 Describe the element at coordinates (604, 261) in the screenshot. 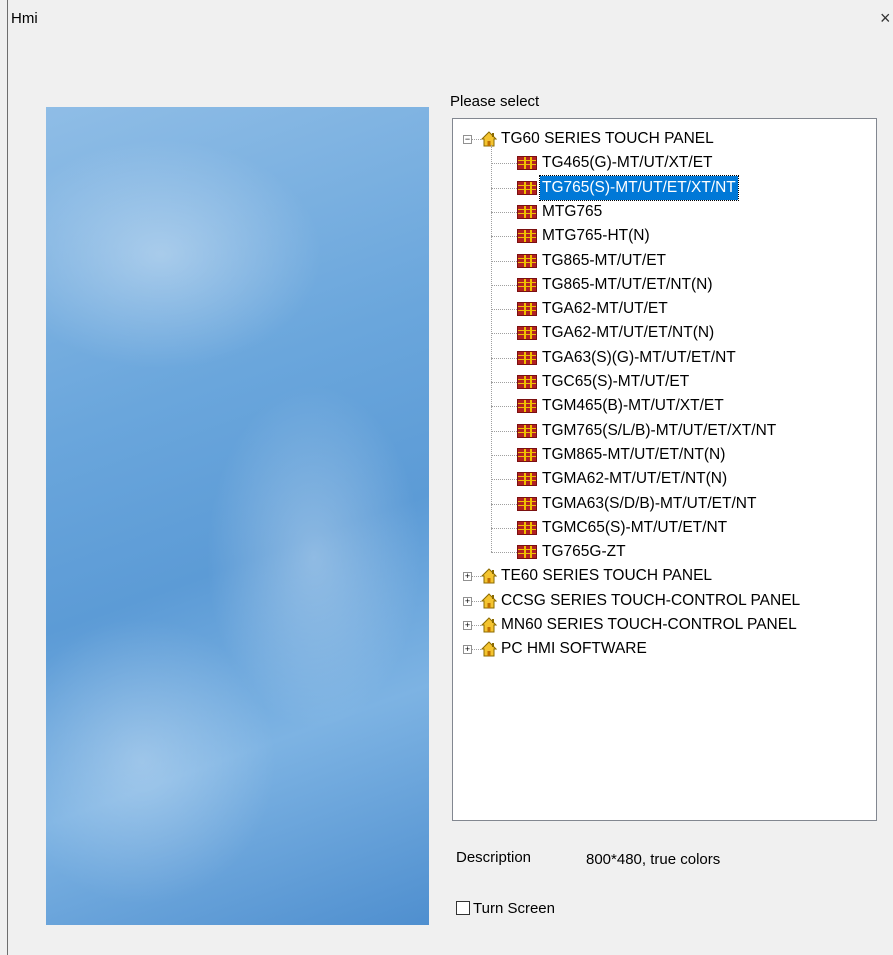

I see `tree-item-label: TG865-MT/UT/ET` at that location.